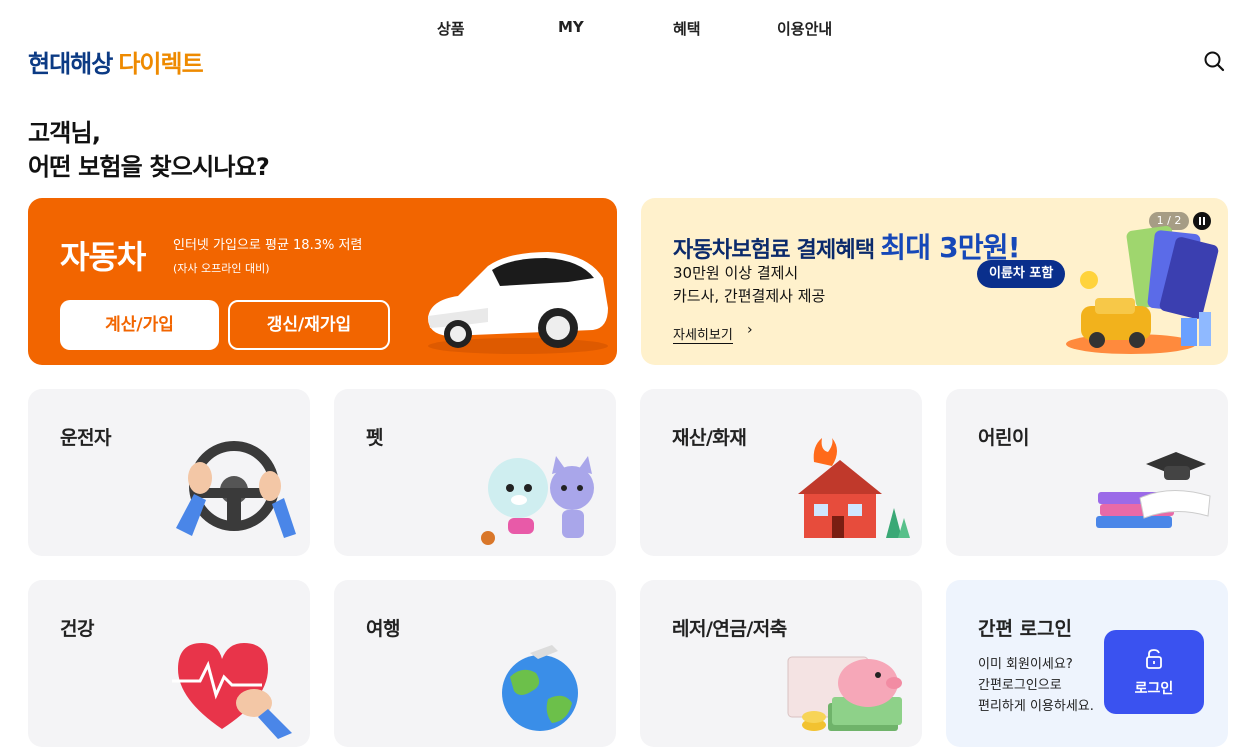 This screenshot has width=1247, height=755. Describe the element at coordinates (854, 488) in the screenshot. I see `house-fire-icon` at that location.